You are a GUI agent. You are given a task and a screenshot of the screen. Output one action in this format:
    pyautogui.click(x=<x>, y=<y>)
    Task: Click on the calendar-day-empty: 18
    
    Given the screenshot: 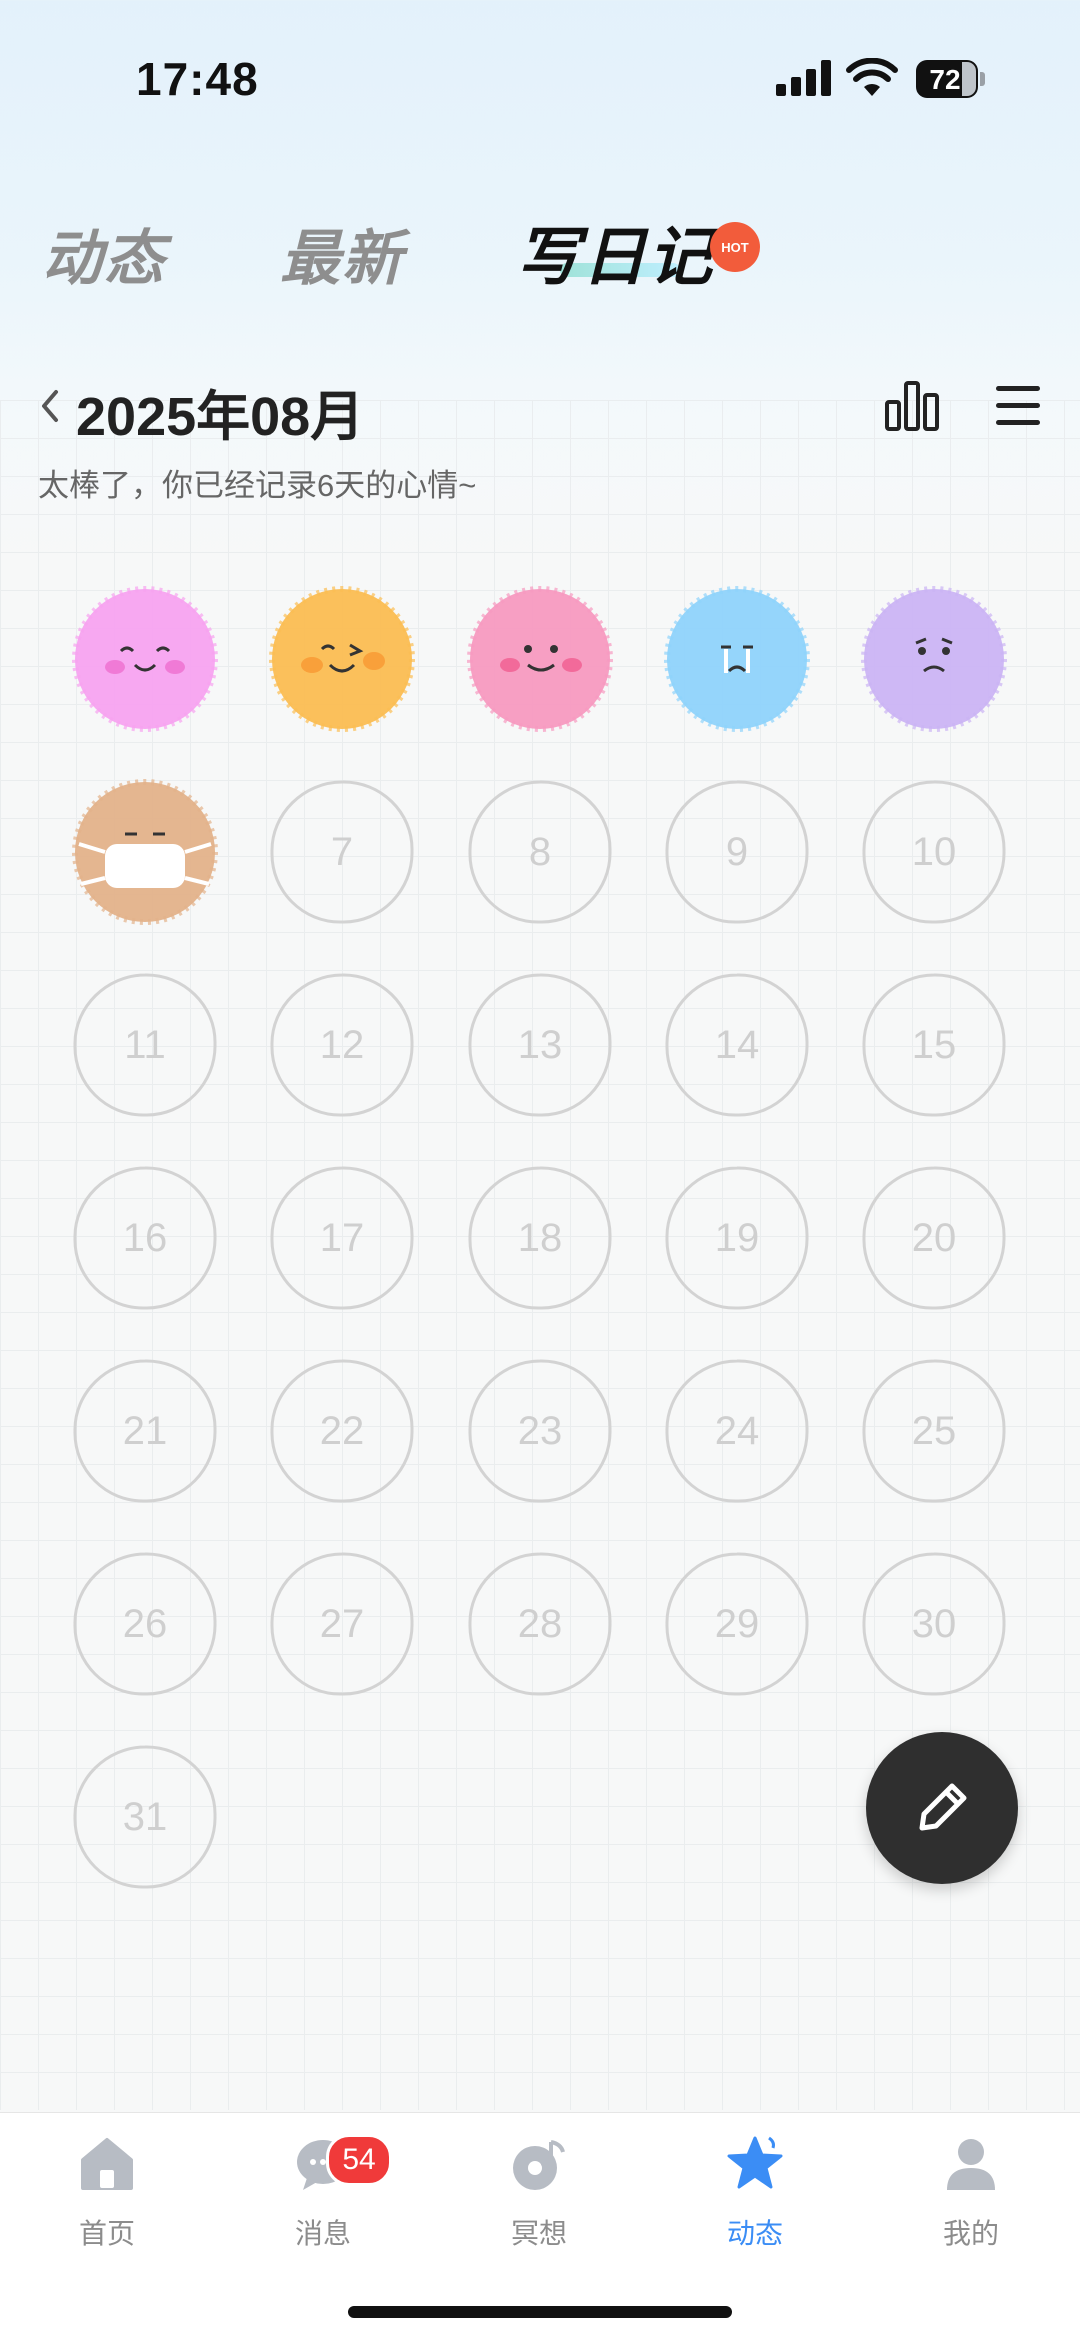 What is the action you would take?
    pyautogui.click(x=540, y=1238)
    